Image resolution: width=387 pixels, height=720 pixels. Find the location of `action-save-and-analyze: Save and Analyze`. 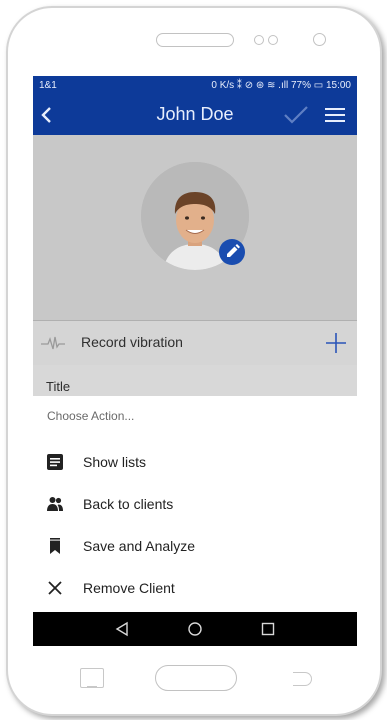

action-save-and-analyze: Save and Analyze is located at coordinates (195, 546).